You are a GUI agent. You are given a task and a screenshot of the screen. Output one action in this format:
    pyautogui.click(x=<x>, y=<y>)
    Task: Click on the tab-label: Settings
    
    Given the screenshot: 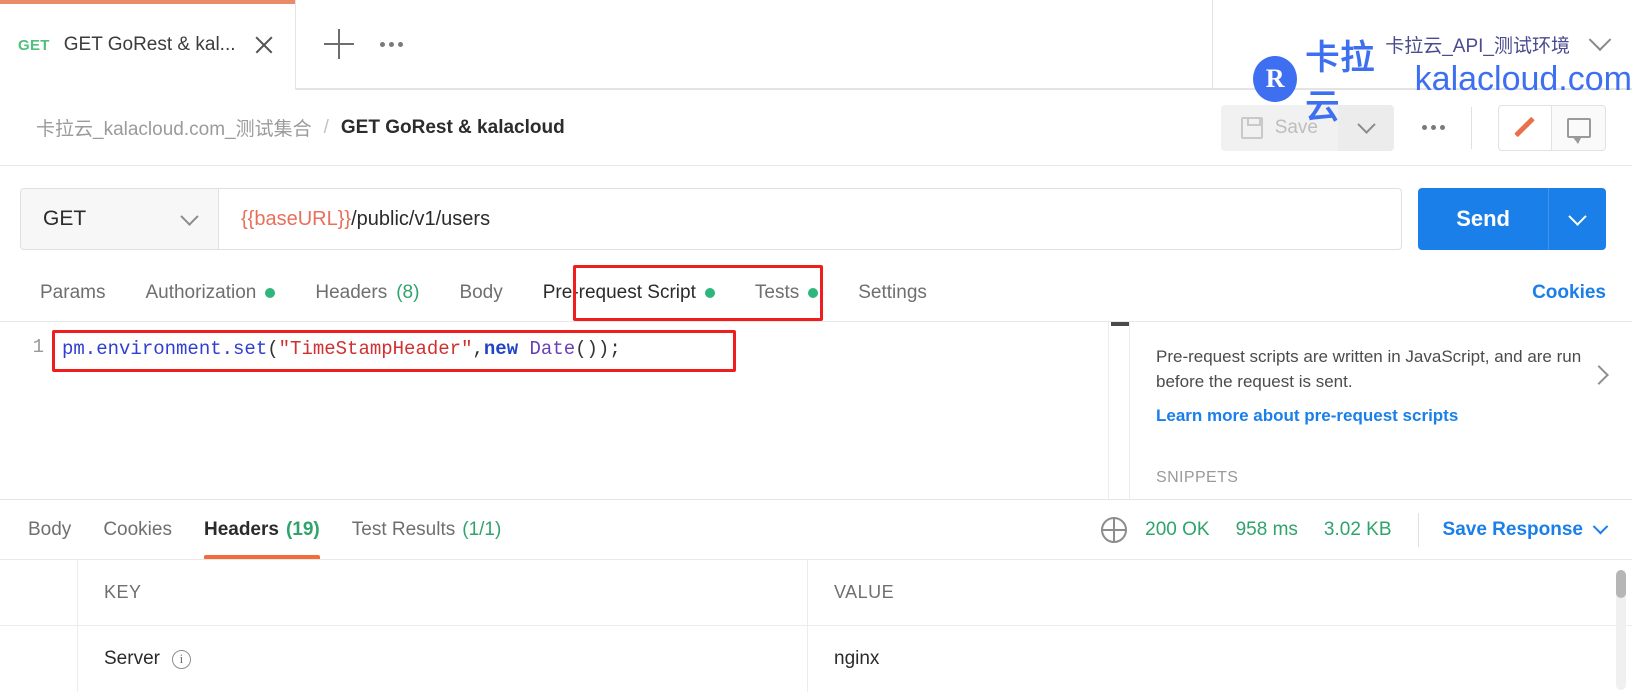 What is the action you would take?
    pyautogui.click(x=892, y=292)
    